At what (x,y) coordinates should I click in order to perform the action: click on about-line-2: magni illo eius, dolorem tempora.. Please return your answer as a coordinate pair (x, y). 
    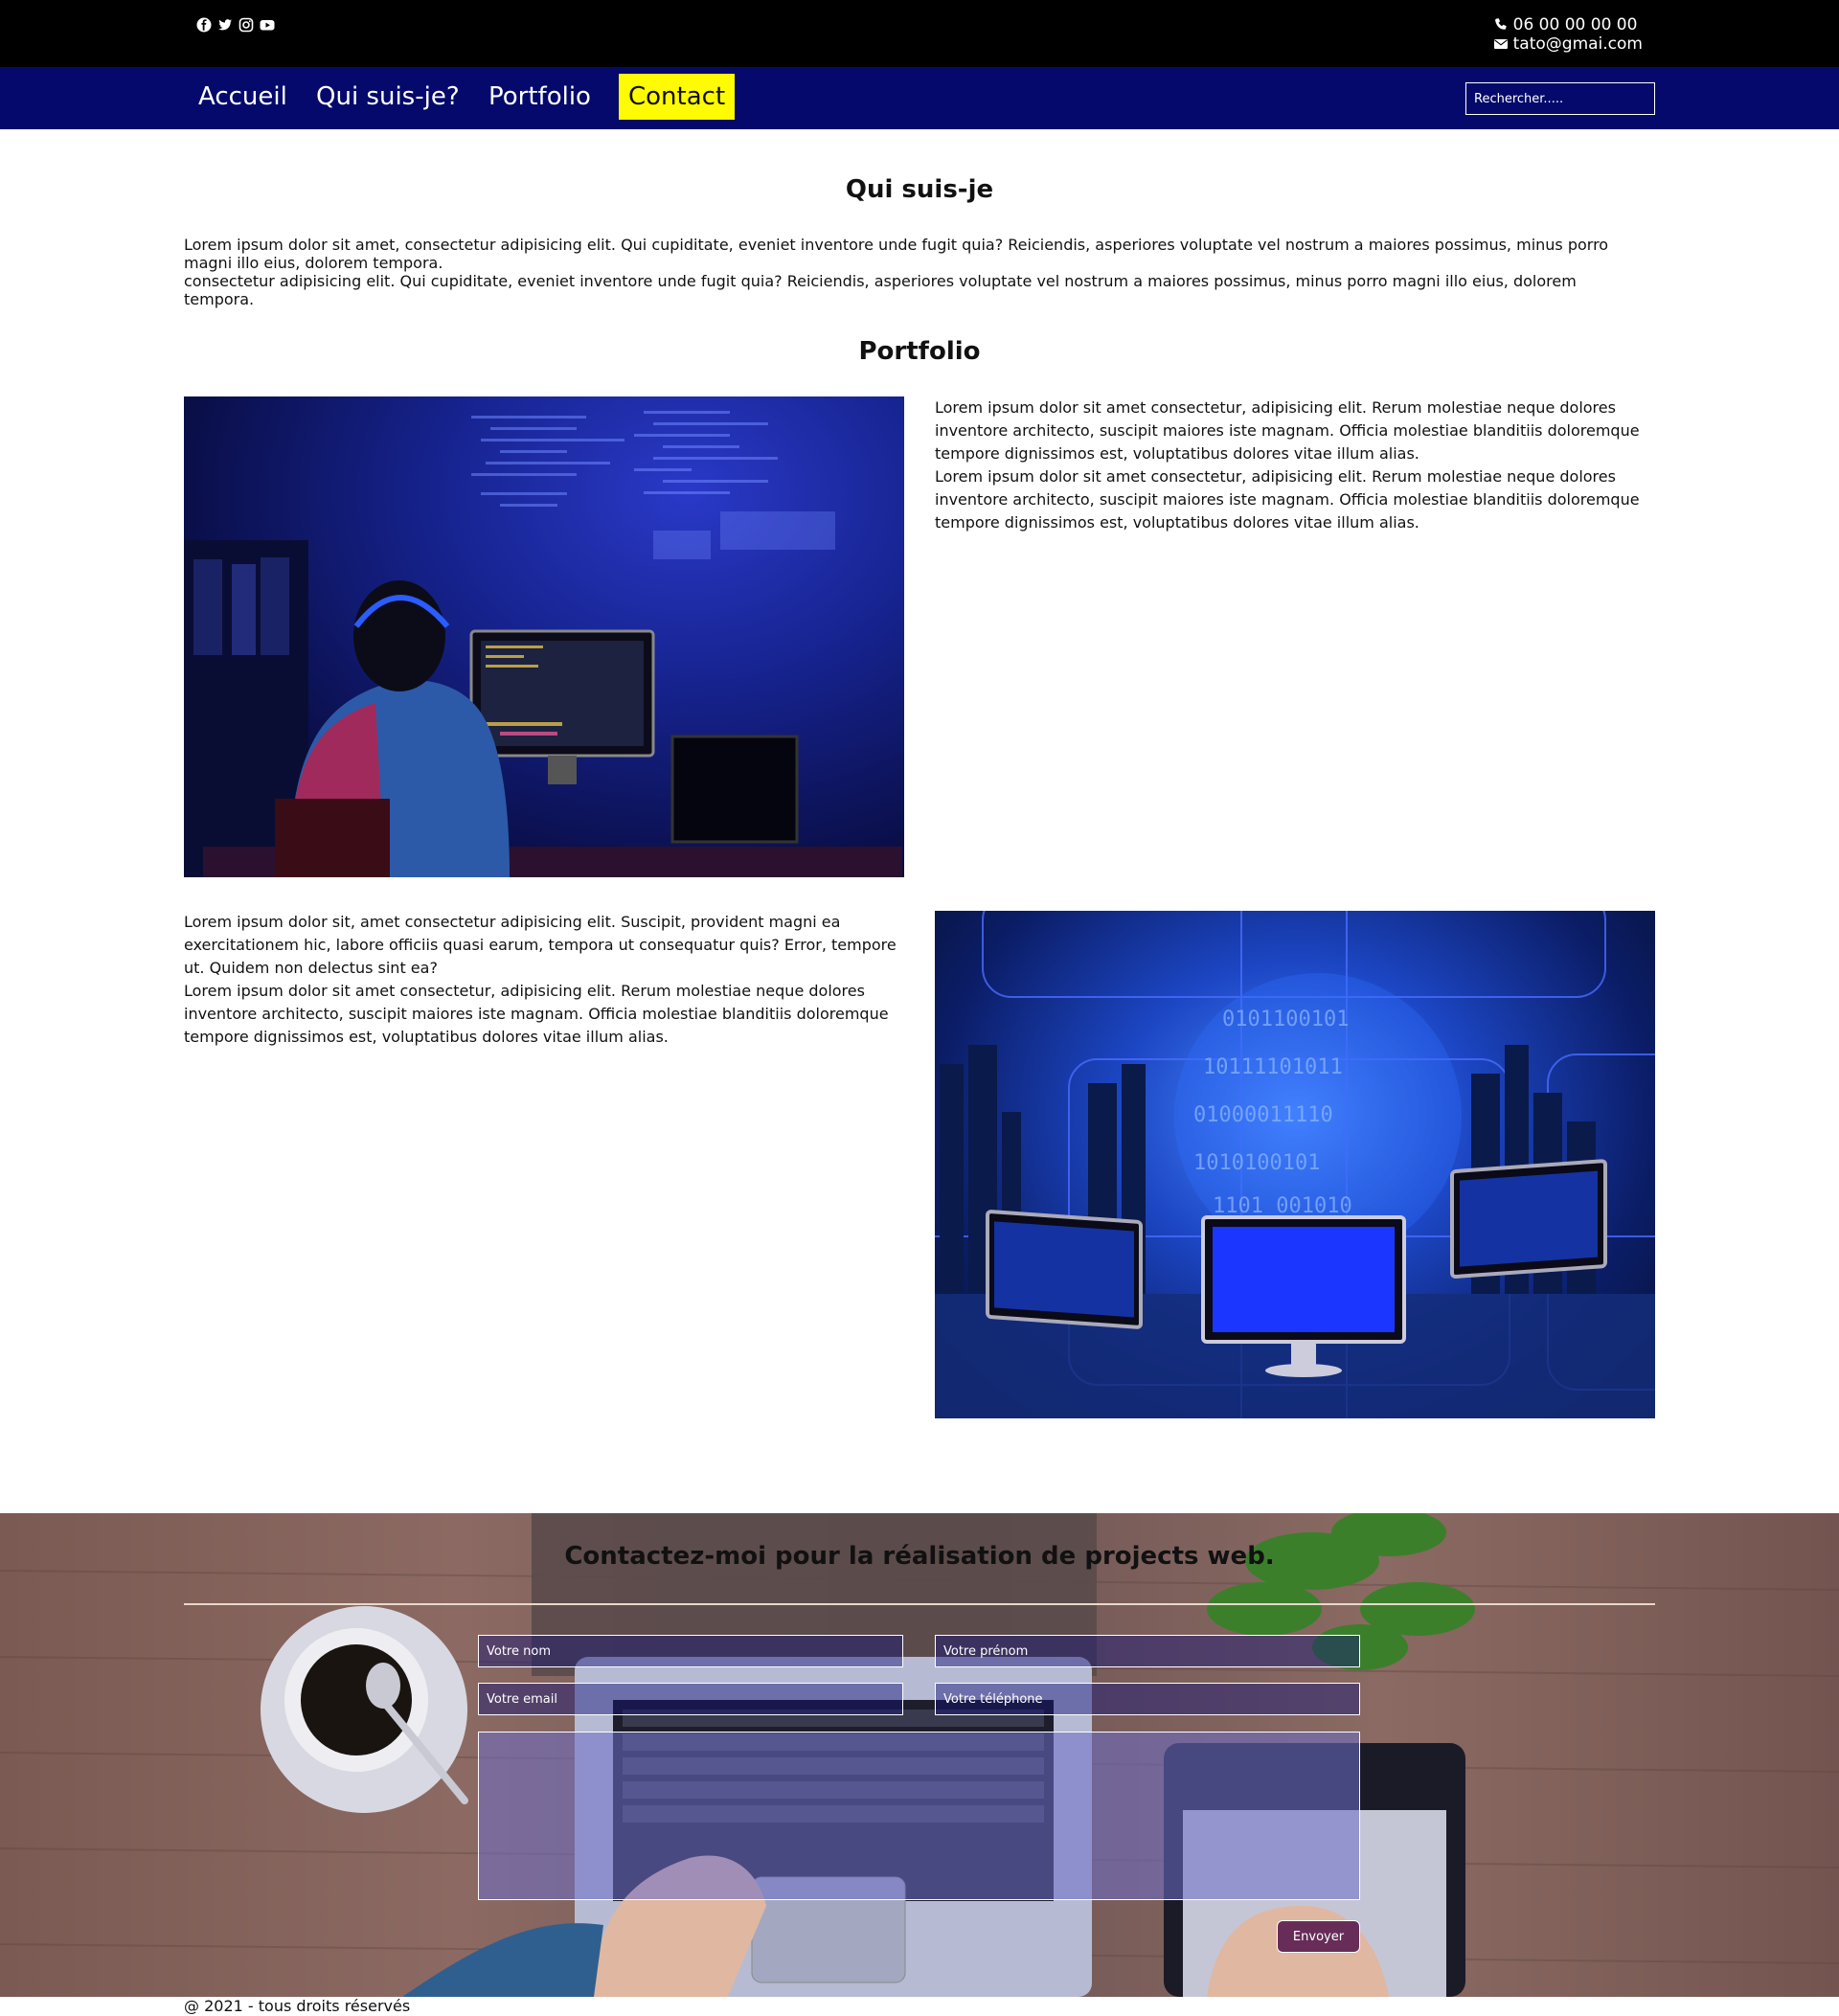
    Looking at the image, I should click on (313, 263).